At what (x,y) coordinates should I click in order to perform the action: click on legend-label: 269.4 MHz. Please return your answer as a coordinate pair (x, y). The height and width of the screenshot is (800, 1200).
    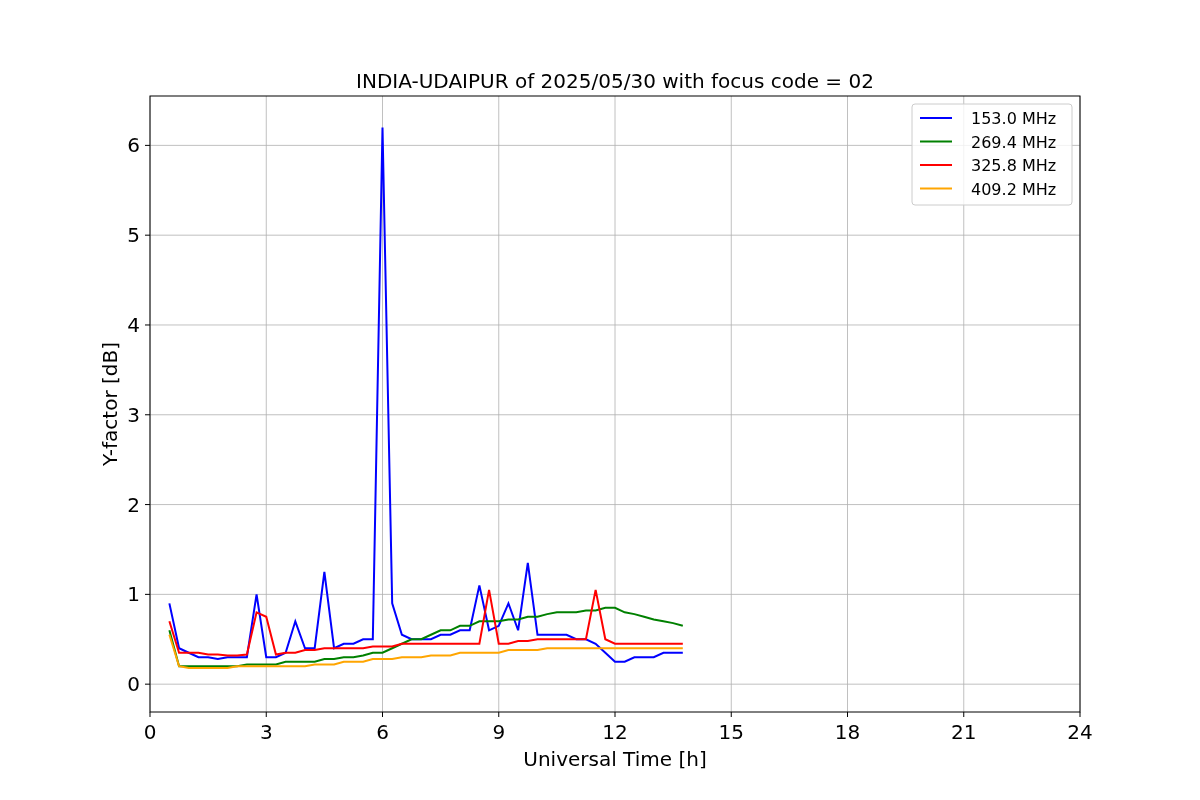
    Looking at the image, I should click on (1014, 142).